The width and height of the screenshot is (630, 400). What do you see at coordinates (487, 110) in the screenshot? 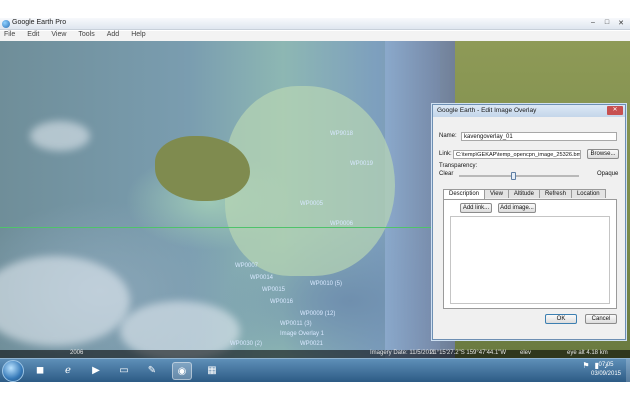
I see `dialog-title: Google Earth - Edit Image Overlay` at bounding box center [487, 110].